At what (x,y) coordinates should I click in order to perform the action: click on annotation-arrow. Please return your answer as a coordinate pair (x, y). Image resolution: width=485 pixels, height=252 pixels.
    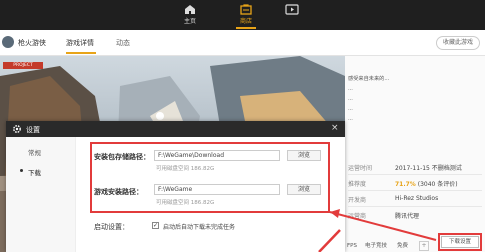
    Looking at the image, I should click on (377, 230).